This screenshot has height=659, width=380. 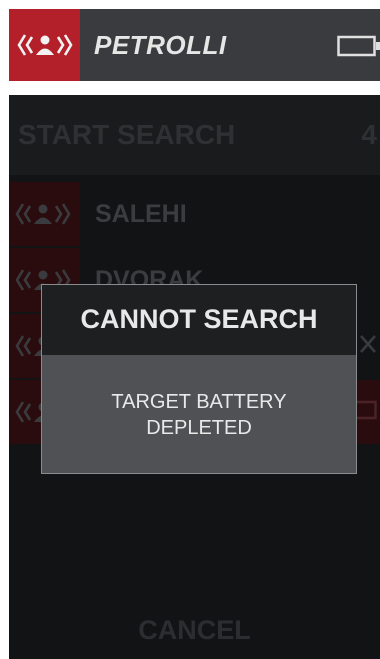 What do you see at coordinates (127, 134) in the screenshot?
I see `start-search-label: START SEARCH` at bounding box center [127, 134].